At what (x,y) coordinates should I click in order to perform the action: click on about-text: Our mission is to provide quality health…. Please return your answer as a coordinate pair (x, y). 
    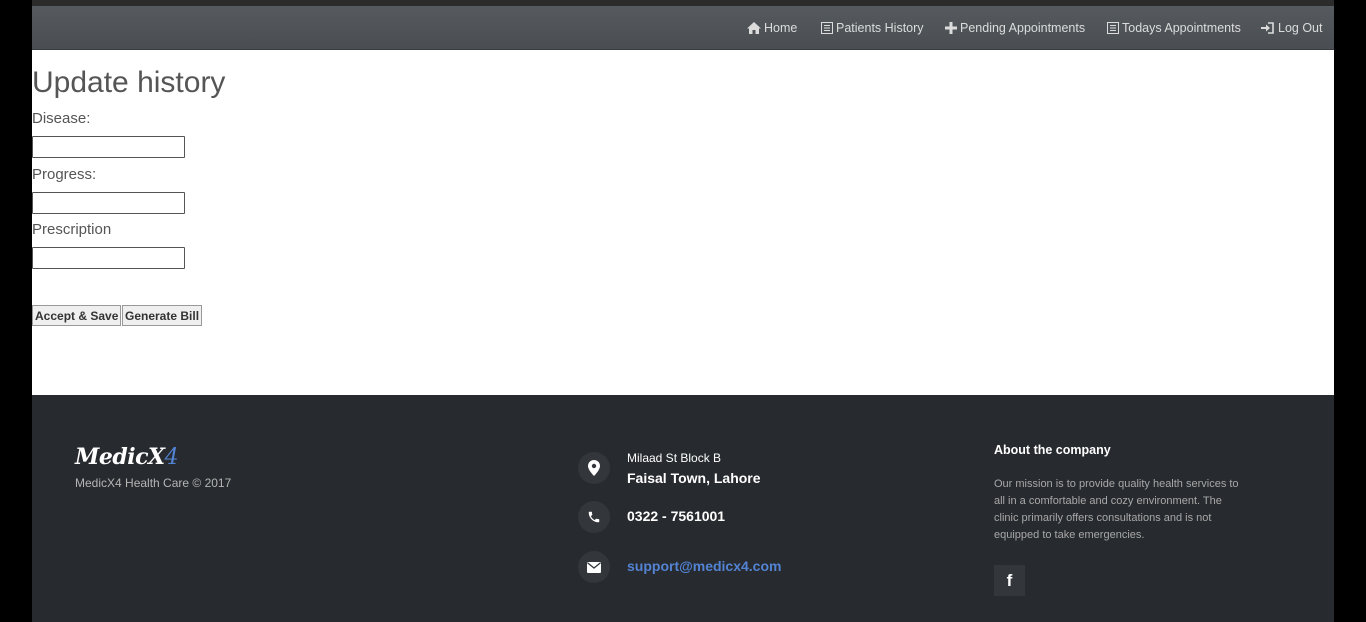
    Looking at the image, I should click on (1116, 509).